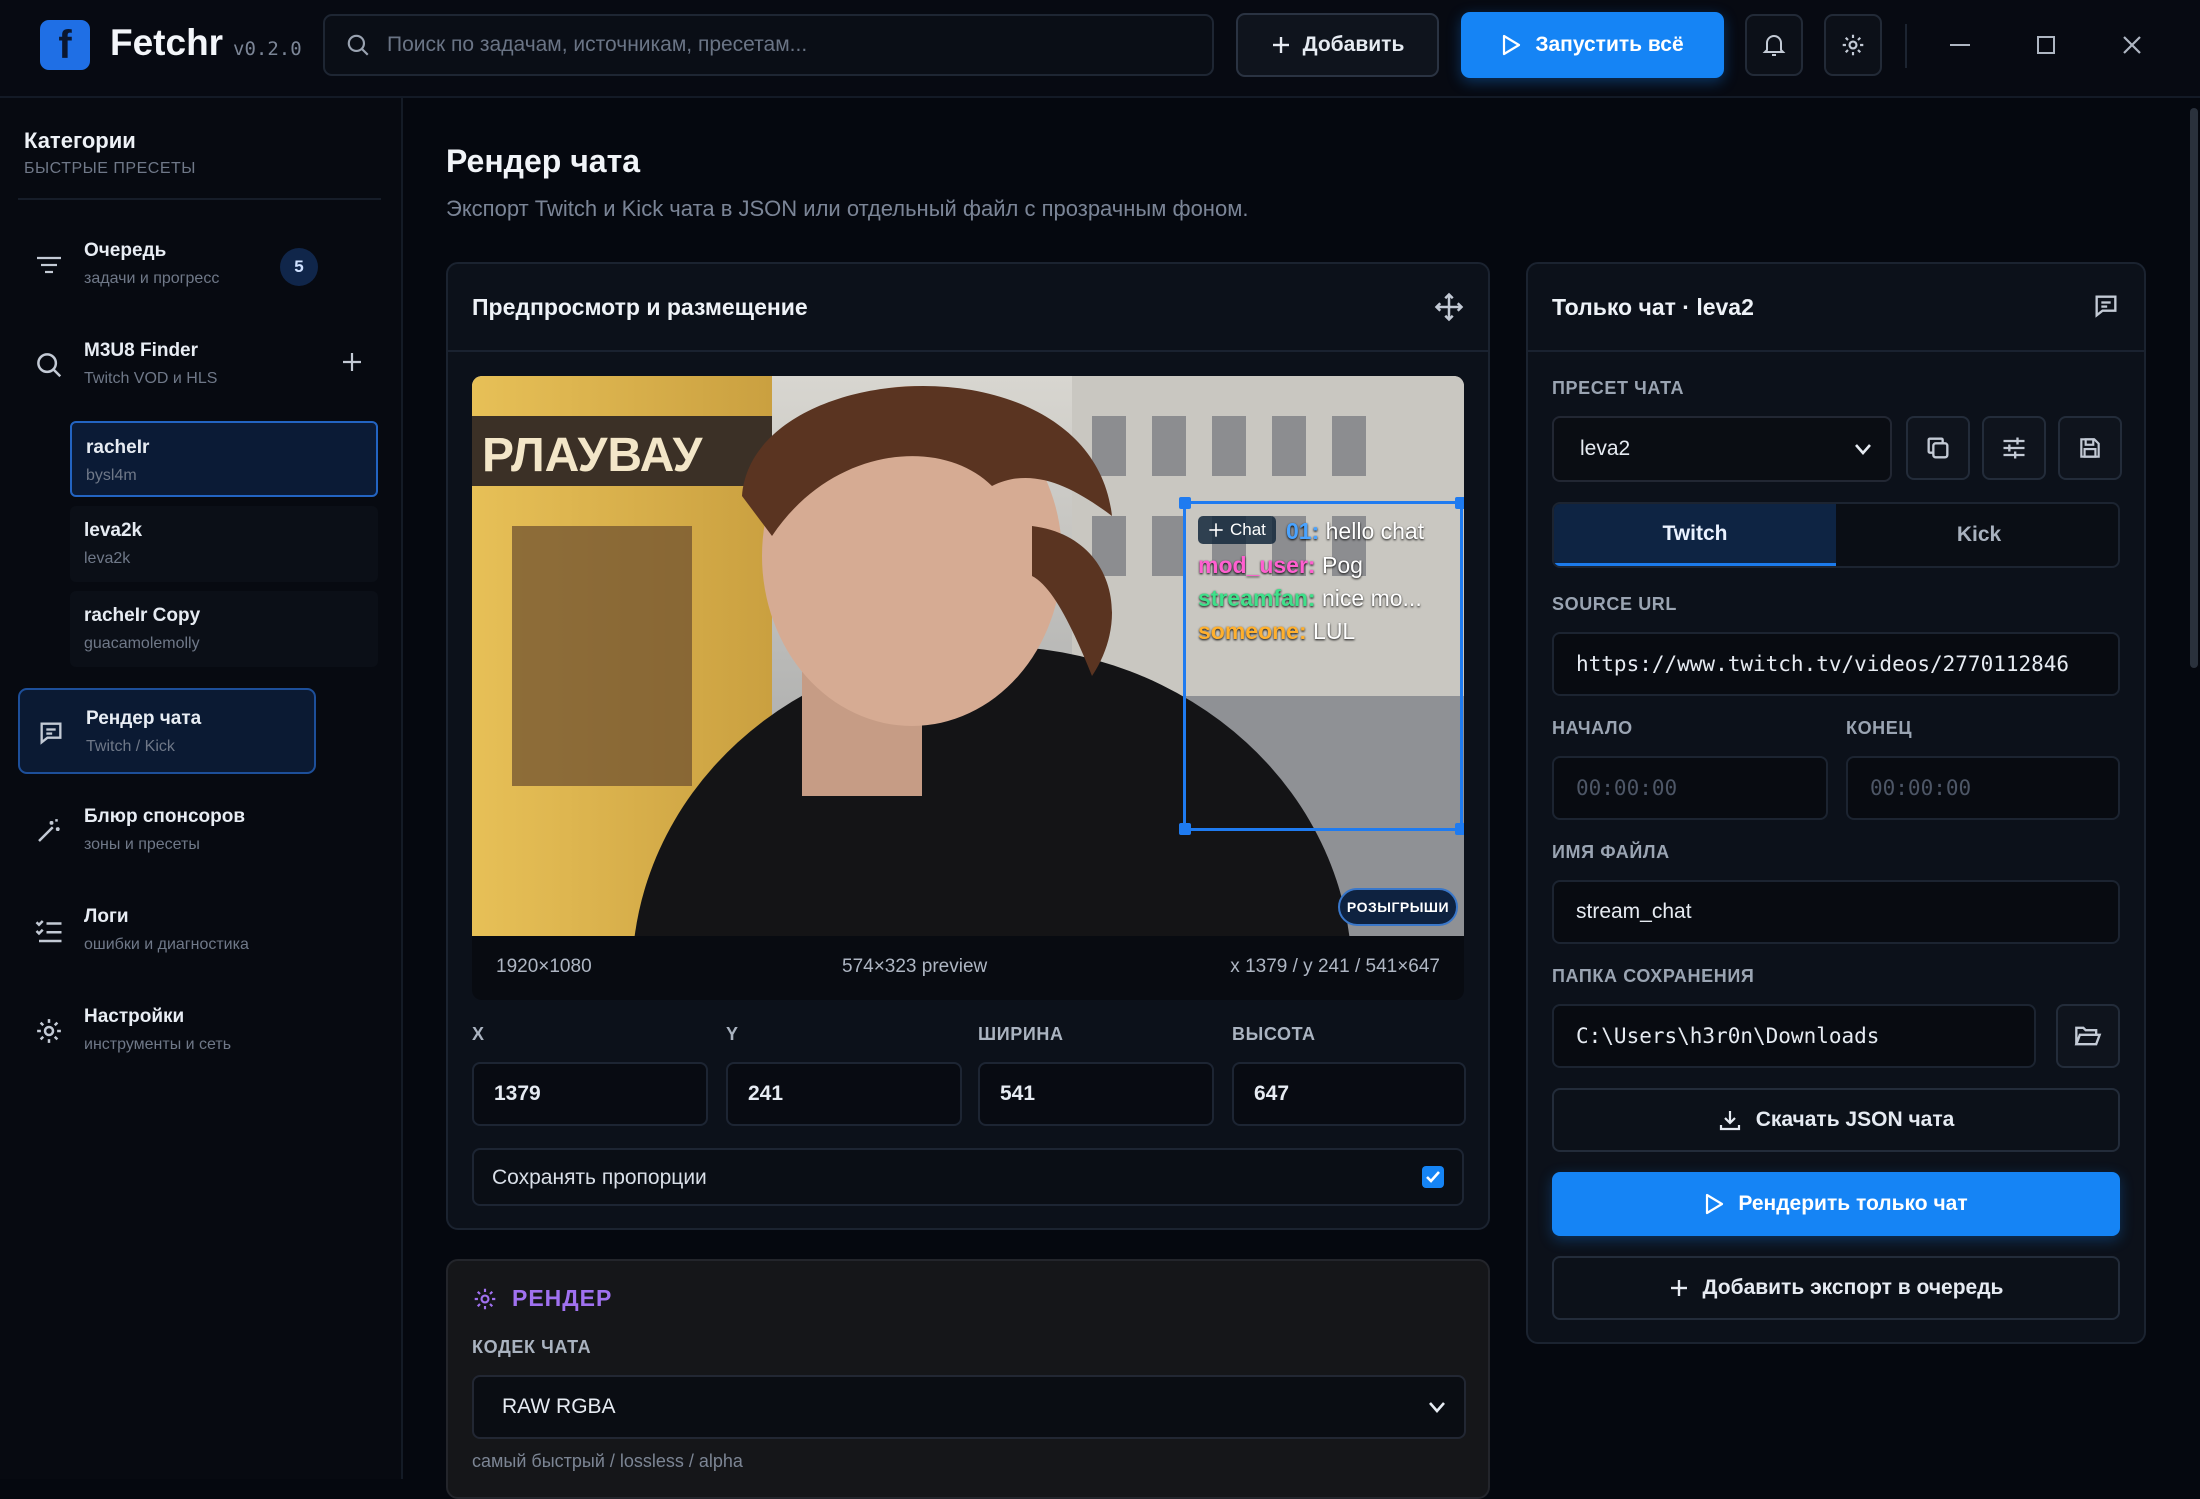 The height and width of the screenshot is (1499, 2200). What do you see at coordinates (1609, 44) in the screenshot?
I see `run-all-label: Запустить всё` at bounding box center [1609, 44].